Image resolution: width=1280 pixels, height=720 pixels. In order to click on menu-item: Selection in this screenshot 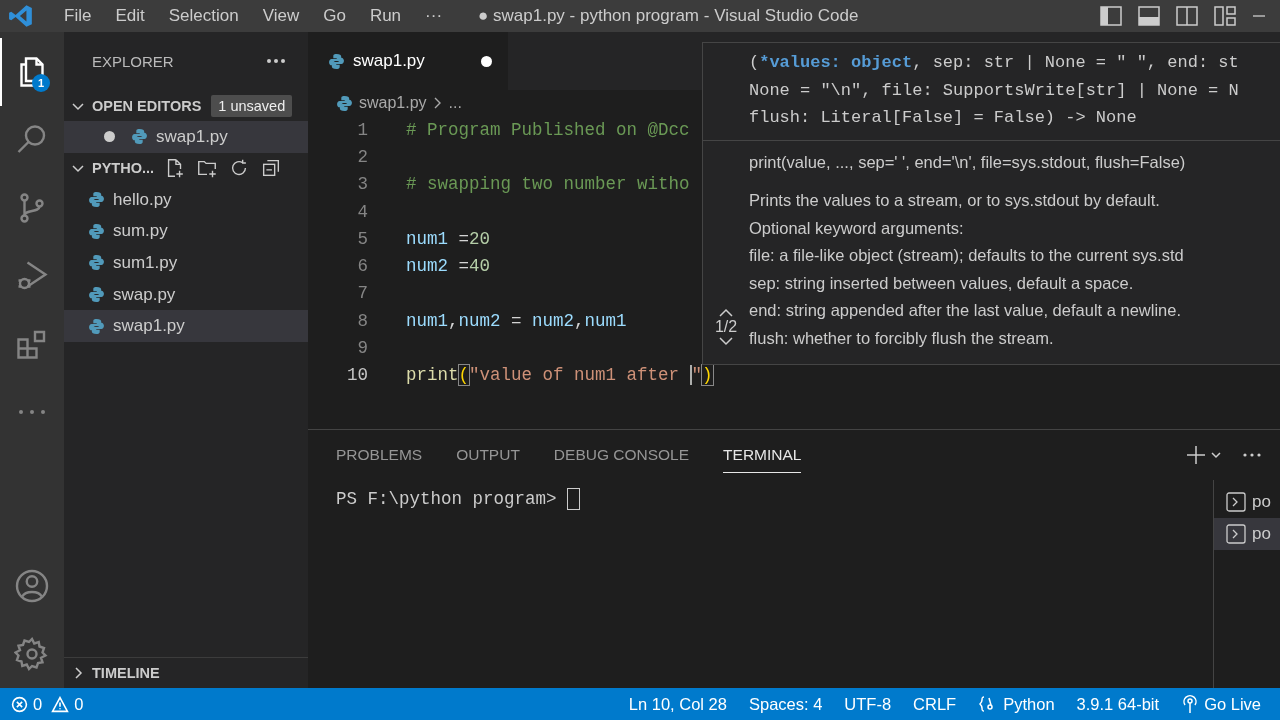, I will do `click(203, 16)`.